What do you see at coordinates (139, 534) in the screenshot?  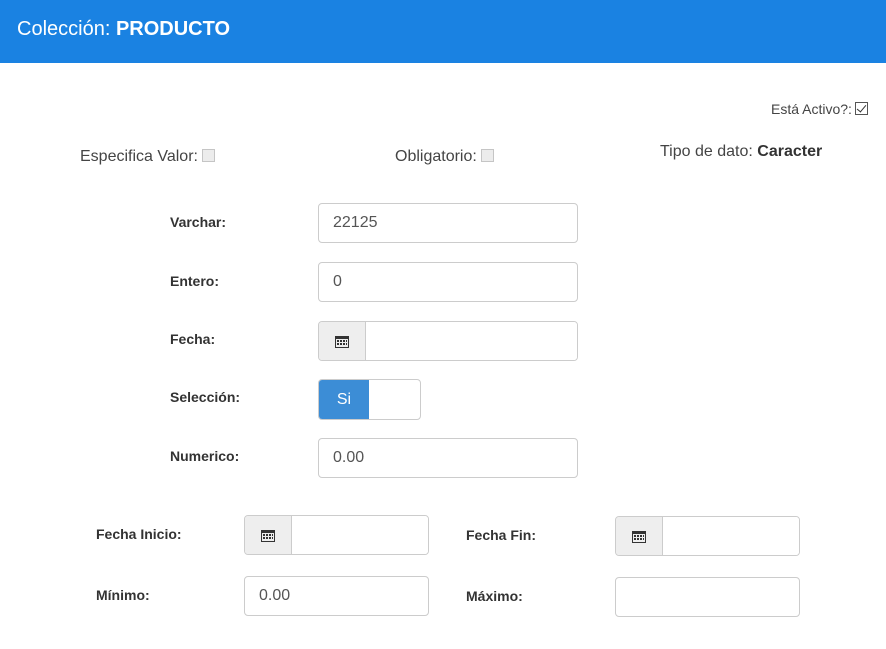 I see `fecha-inicio-label: Fecha Inicio:` at bounding box center [139, 534].